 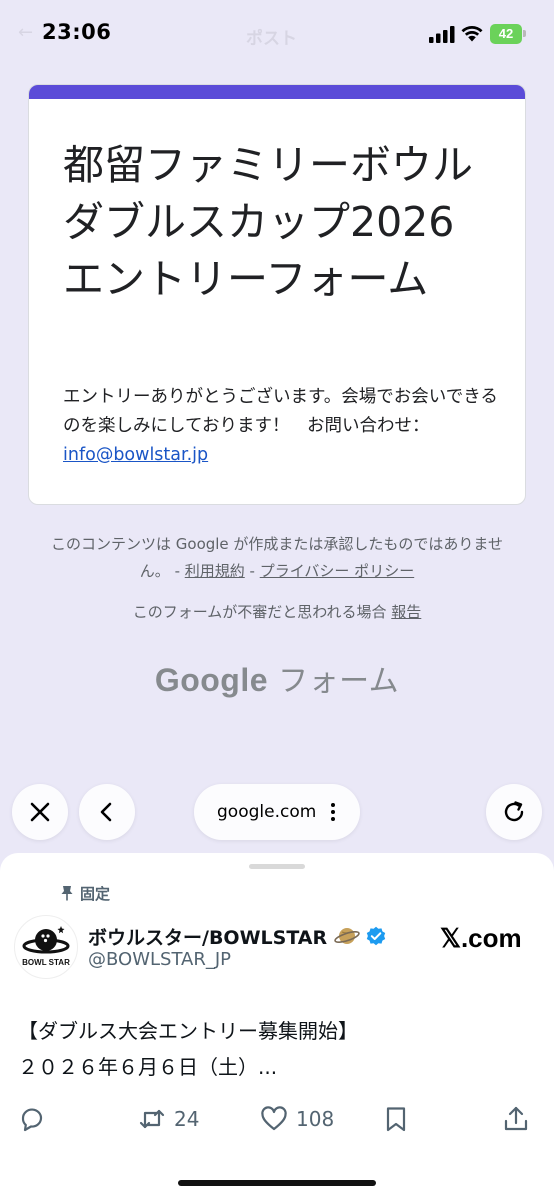 I want to click on cellular-signal-icon, so click(x=442, y=34).